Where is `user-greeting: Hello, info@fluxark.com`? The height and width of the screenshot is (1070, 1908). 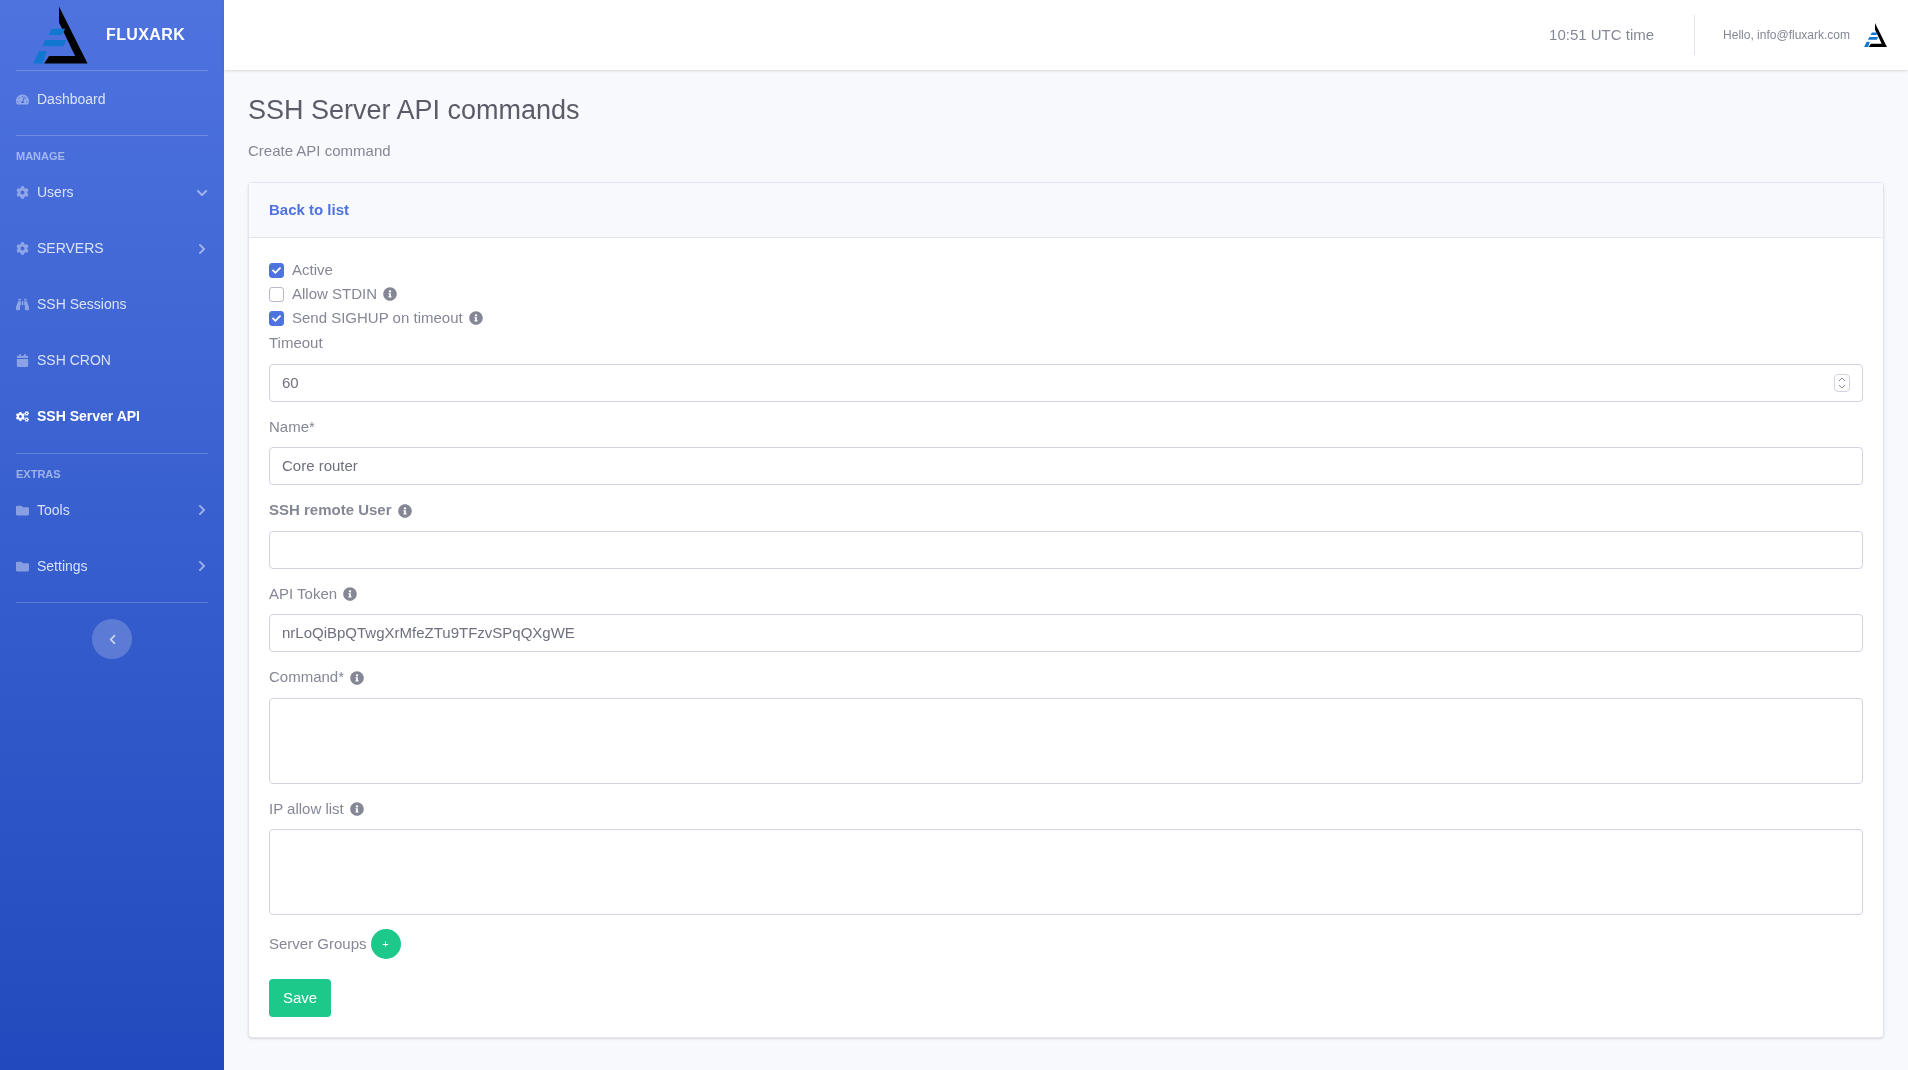
user-greeting: Hello, info@fluxark.com is located at coordinates (1778, 35).